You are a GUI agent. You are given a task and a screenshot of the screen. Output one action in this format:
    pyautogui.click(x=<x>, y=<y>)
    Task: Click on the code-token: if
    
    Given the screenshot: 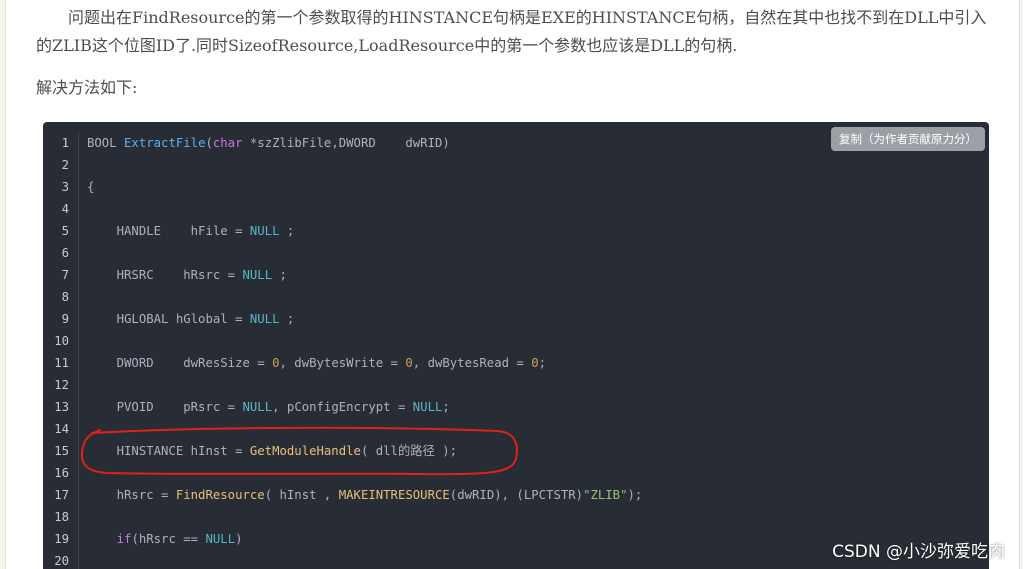 What is the action you would take?
    pyautogui.click(x=124, y=539)
    